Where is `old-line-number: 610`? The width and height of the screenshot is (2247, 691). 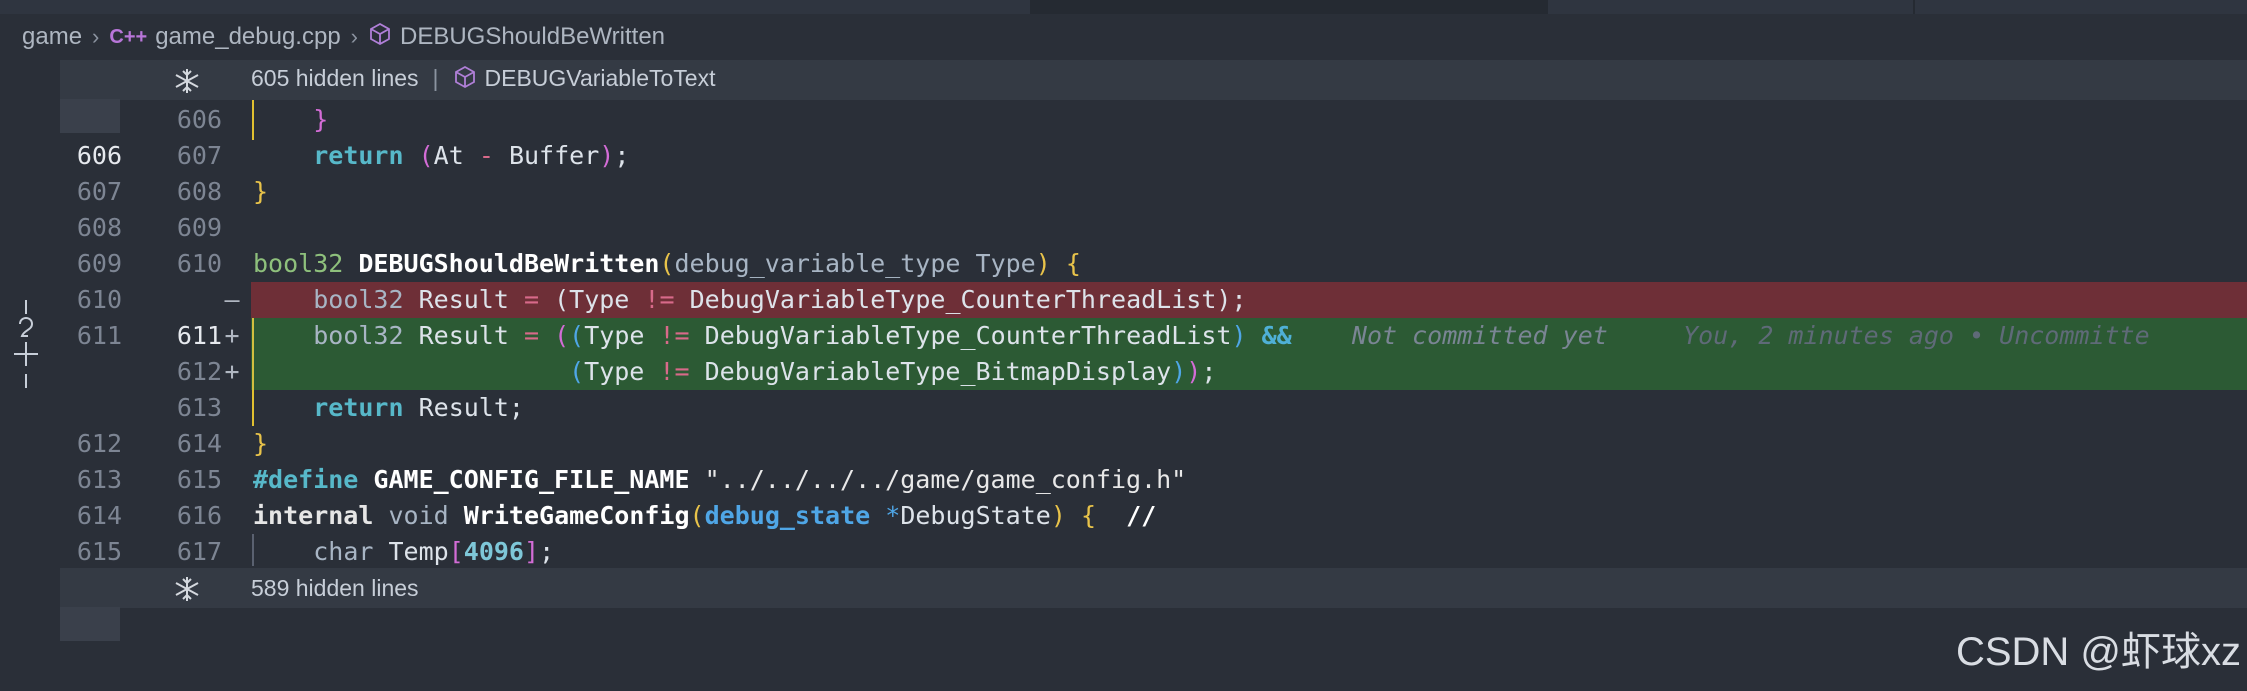 old-line-number: 610 is located at coordinates (99, 299).